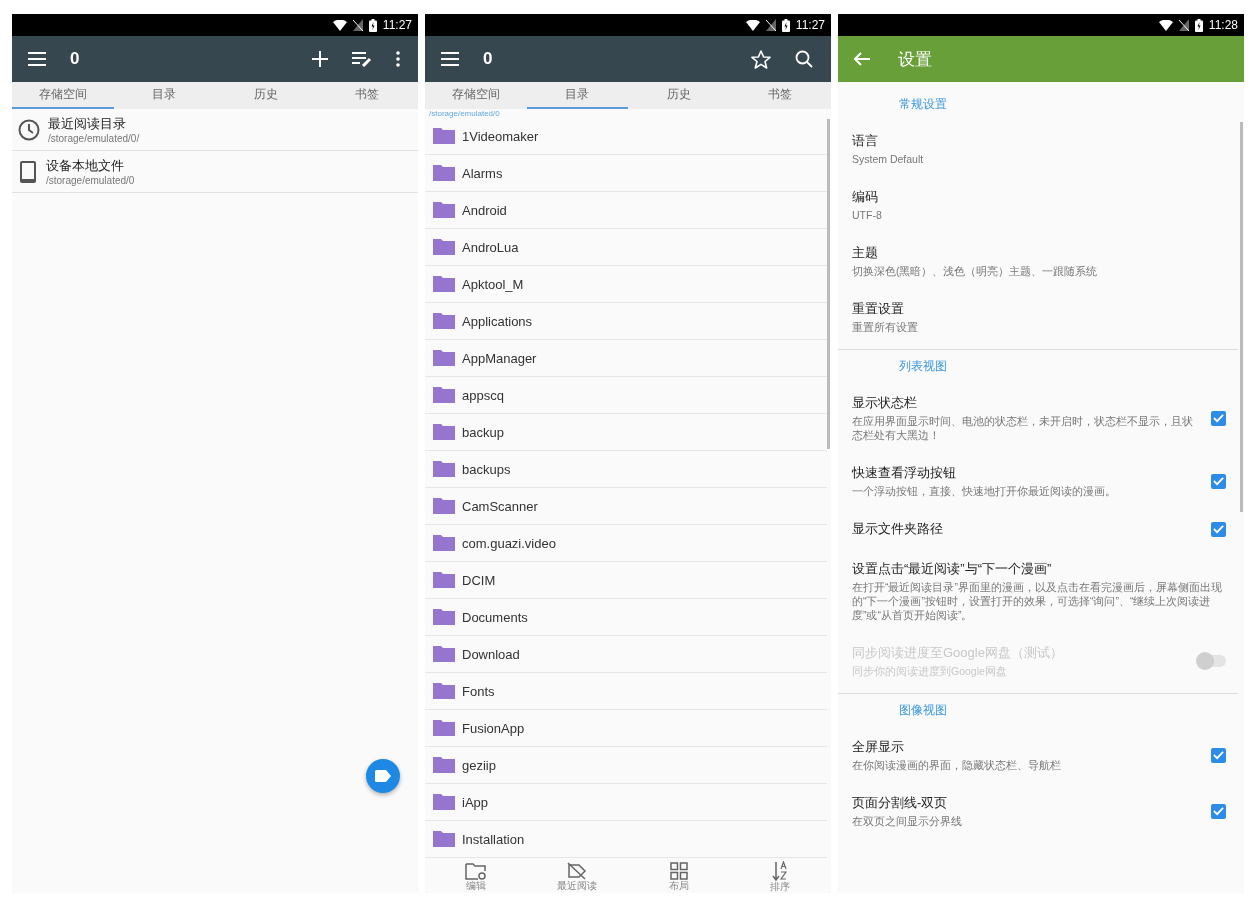  I want to click on bottom-nav-item: 布局, so click(679, 876).